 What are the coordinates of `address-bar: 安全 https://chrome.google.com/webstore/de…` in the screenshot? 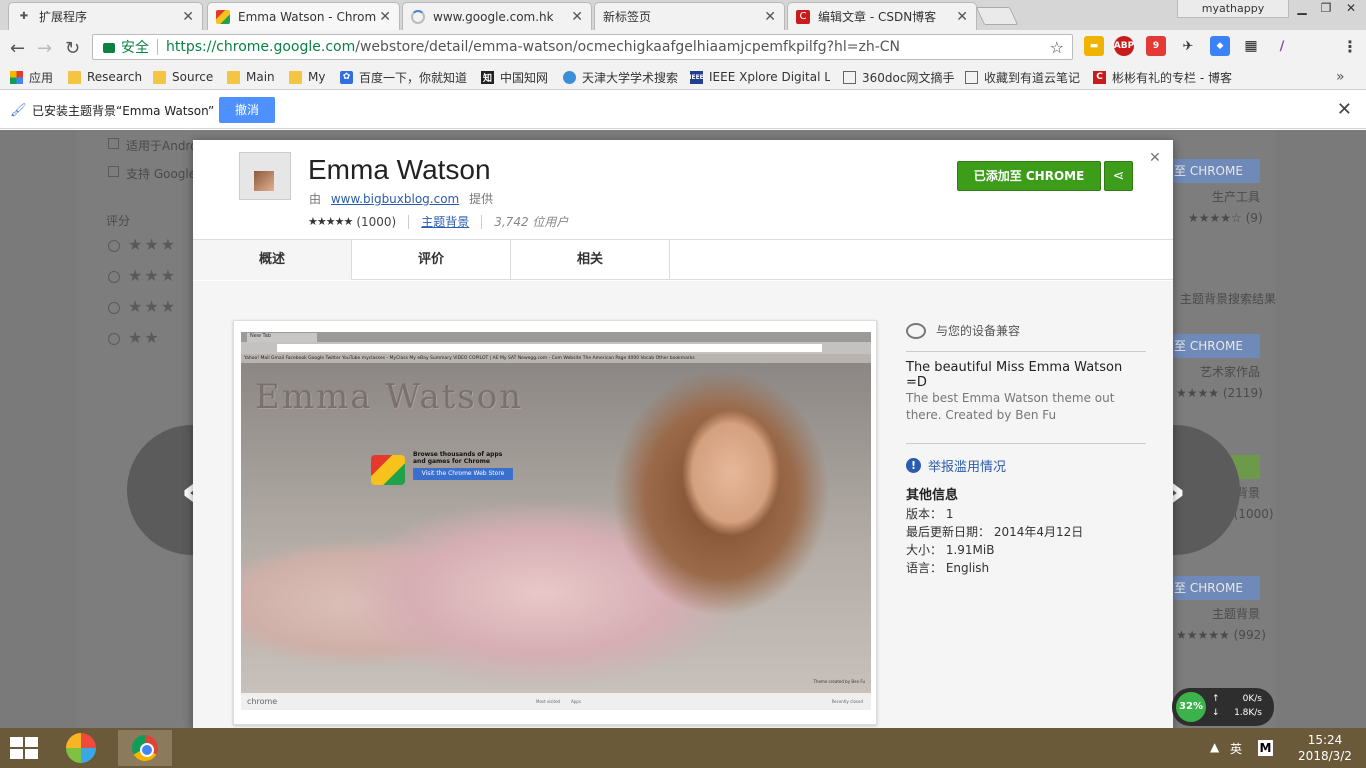 It's located at (582, 47).